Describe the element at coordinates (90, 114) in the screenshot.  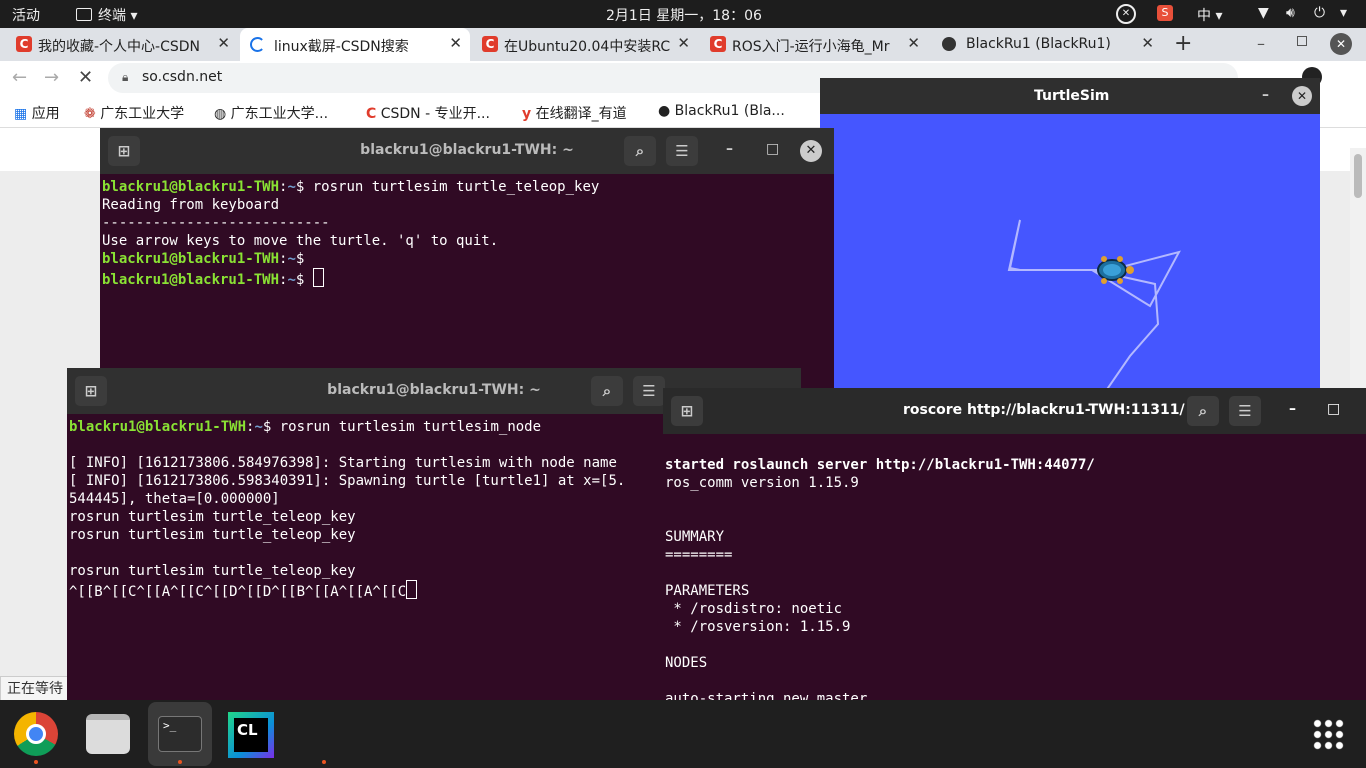
I see `university-icon: ❁` at that location.